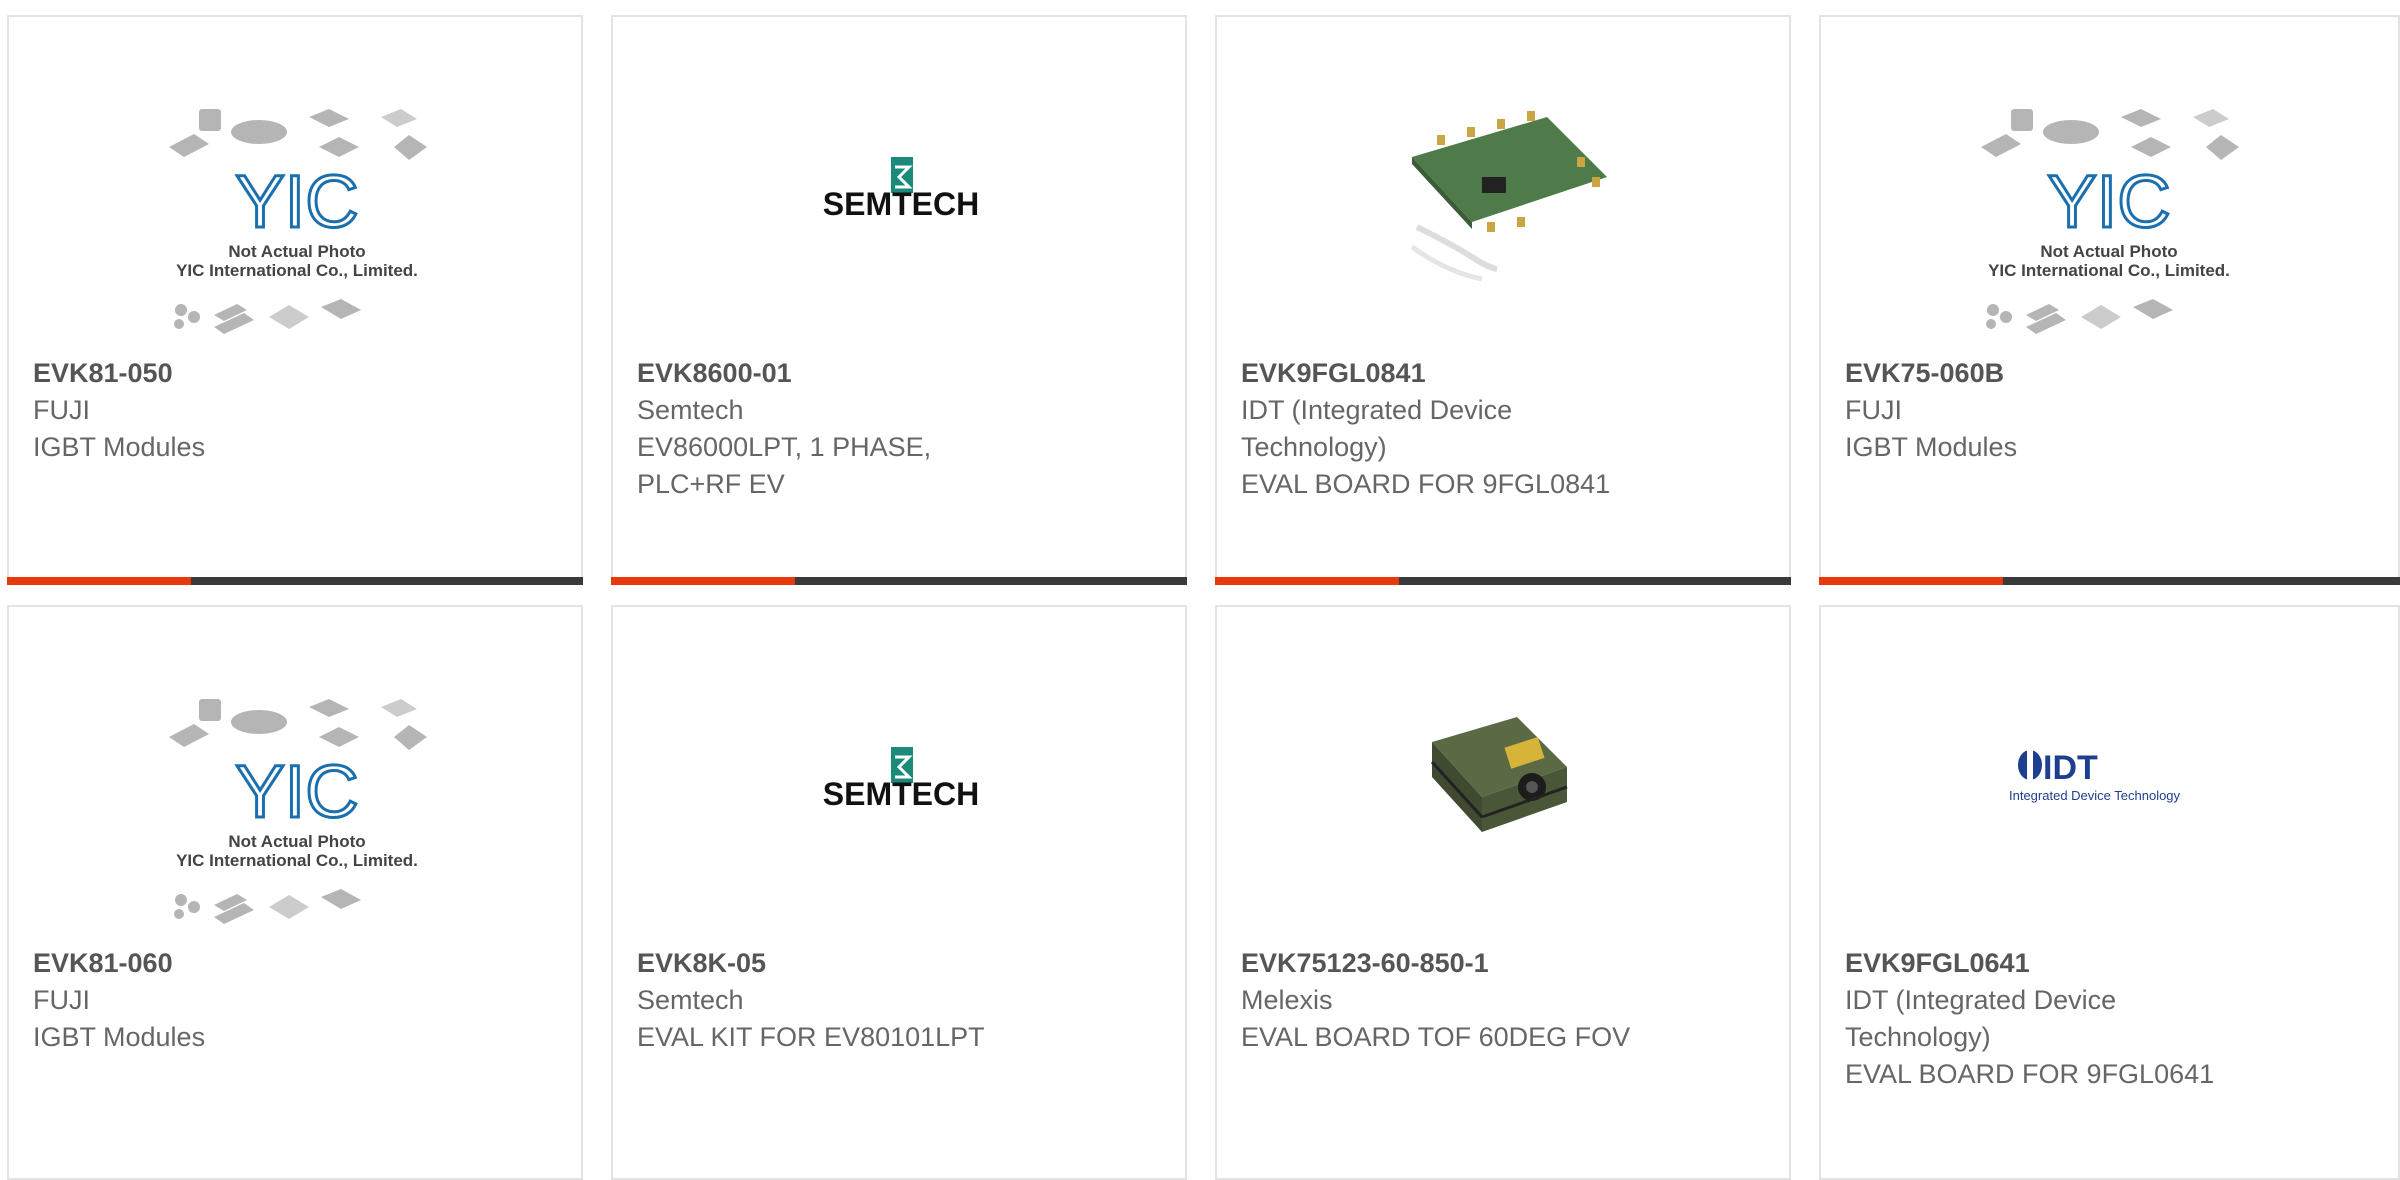 The image size is (2400, 1180). What do you see at coordinates (2070, 768) in the screenshot?
I see `svg-text: IDT` at bounding box center [2070, 768].